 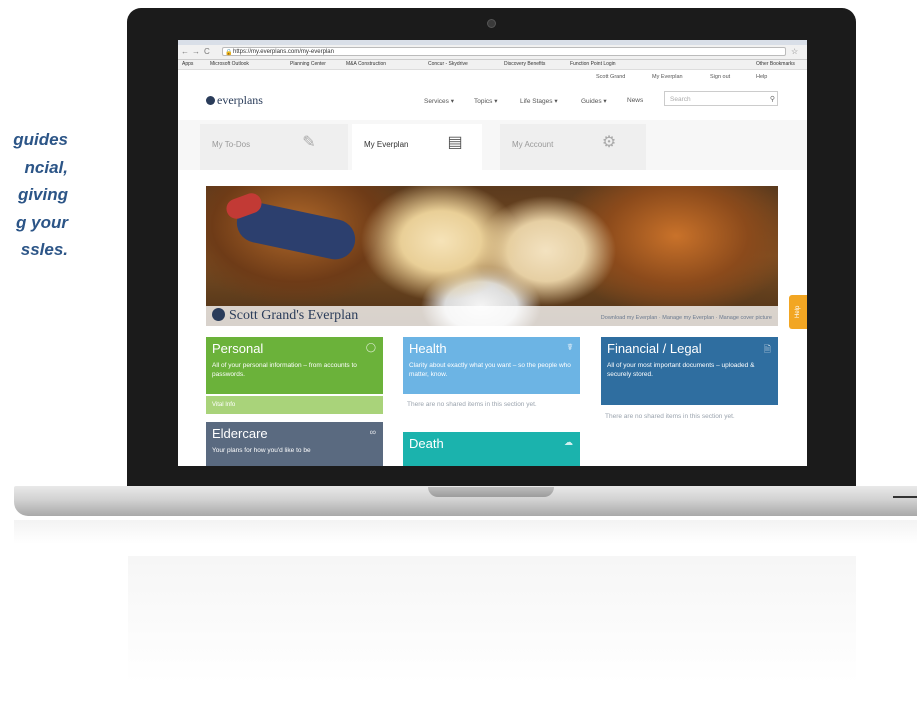 I want to click on cloud-icon: ☁, so click(x=568, y=442).